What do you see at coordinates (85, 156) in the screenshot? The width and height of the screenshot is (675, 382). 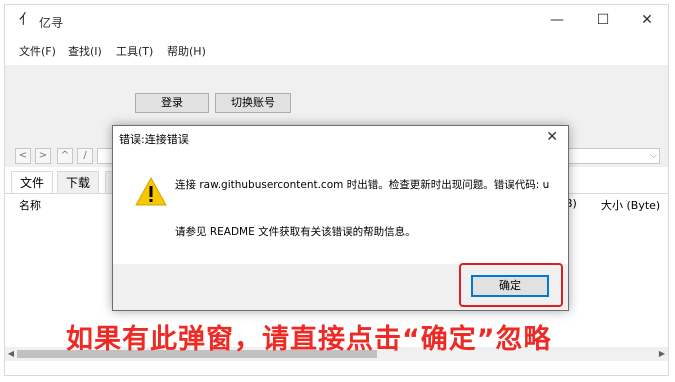 I see `root-button: /` at bounding box center [85, 156].